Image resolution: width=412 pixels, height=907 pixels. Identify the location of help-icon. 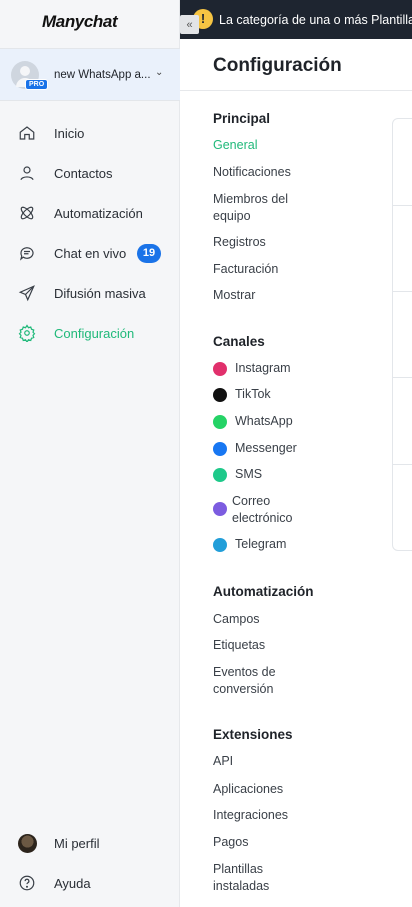
(27, 883).